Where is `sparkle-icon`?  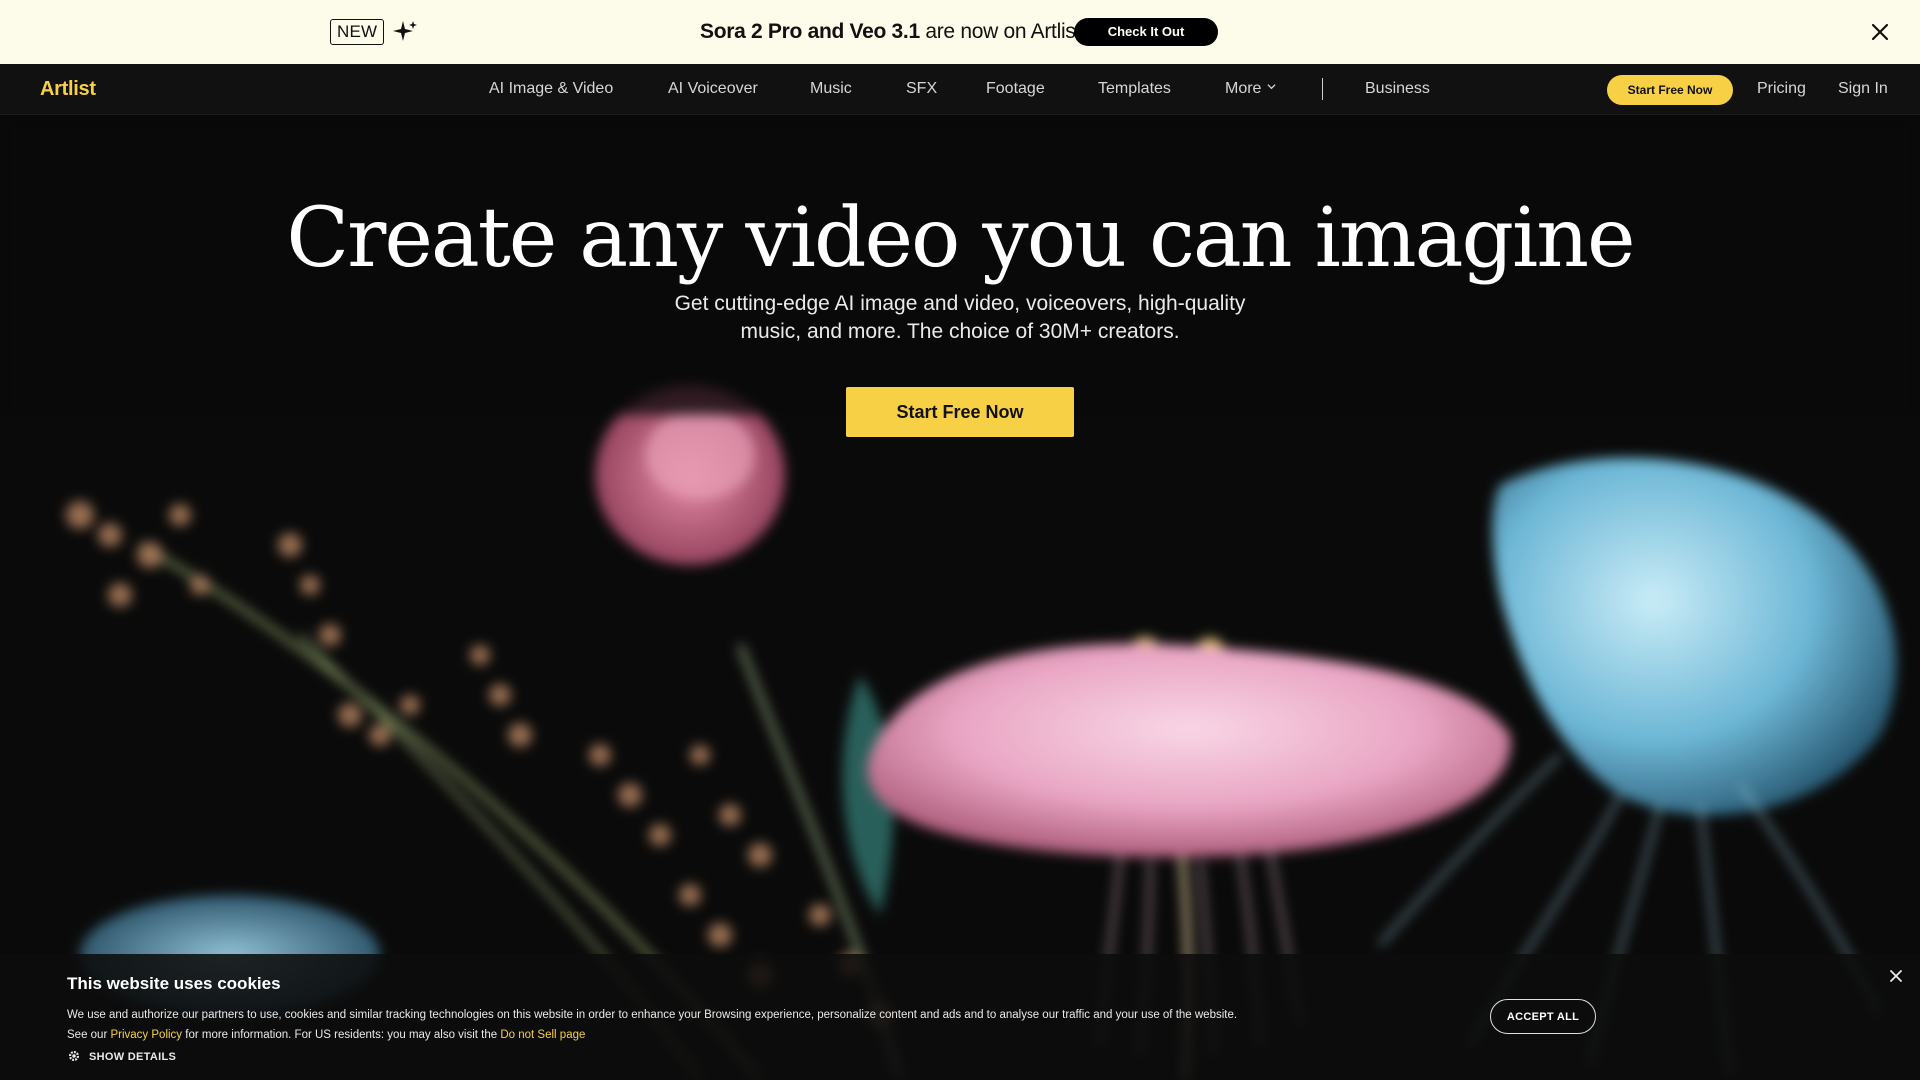
sparkle-icon is located at coordinates (405, 31).